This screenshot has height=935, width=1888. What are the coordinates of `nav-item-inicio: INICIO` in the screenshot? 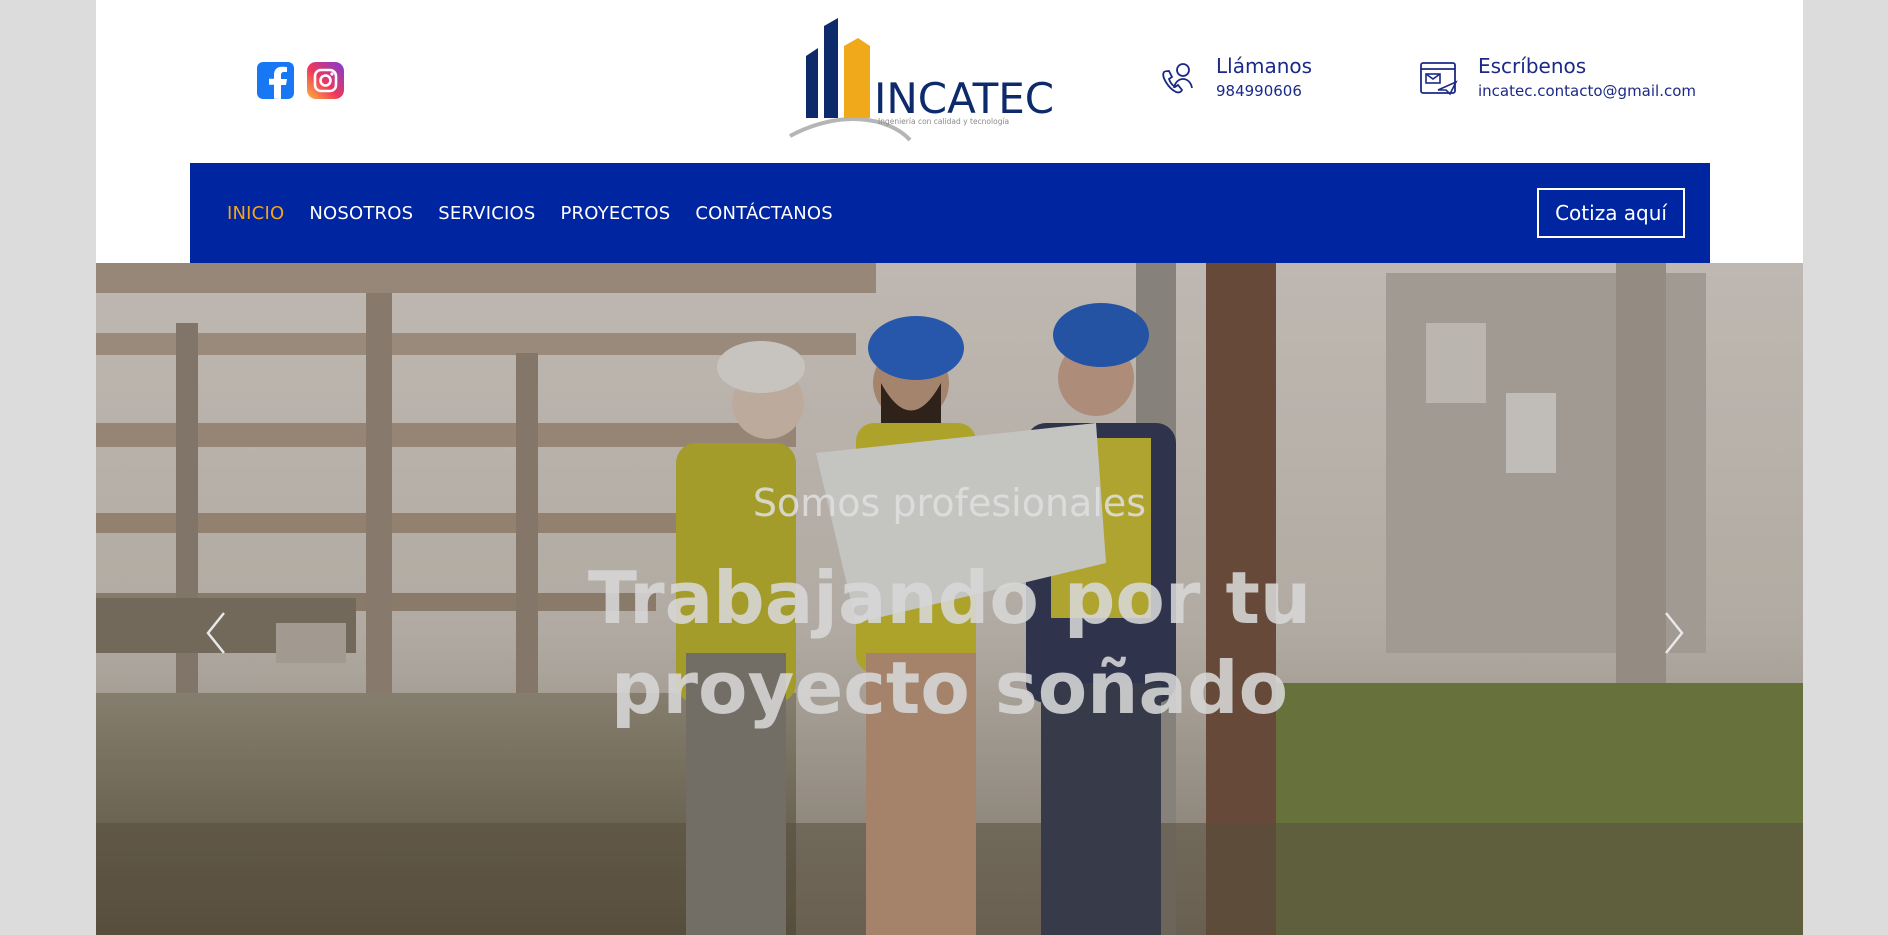 It's located at (255, 213).